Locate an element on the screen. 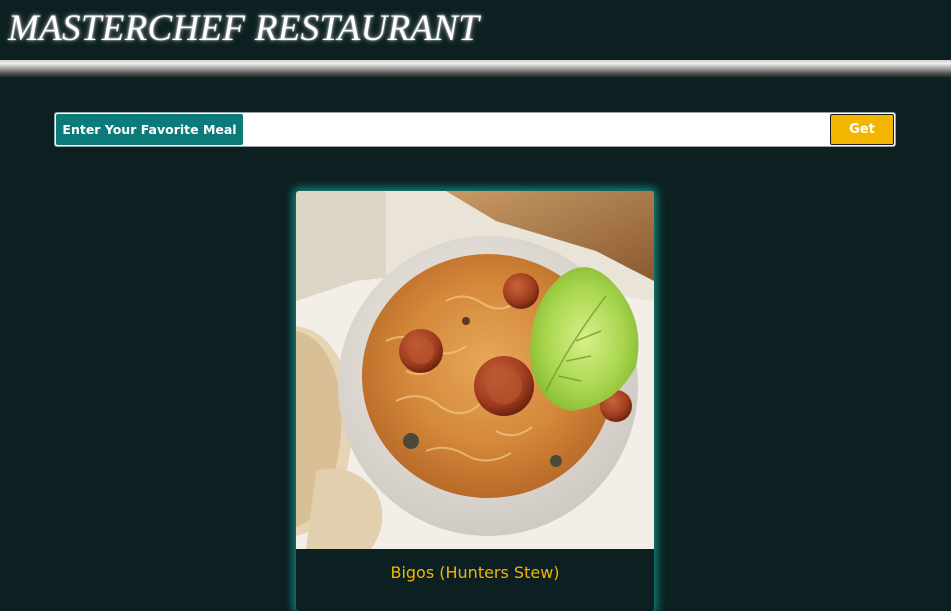 This screenshot has width=951, height=611. search-label: Enter Your Favorite Meal is located at coordinates (149, 129).